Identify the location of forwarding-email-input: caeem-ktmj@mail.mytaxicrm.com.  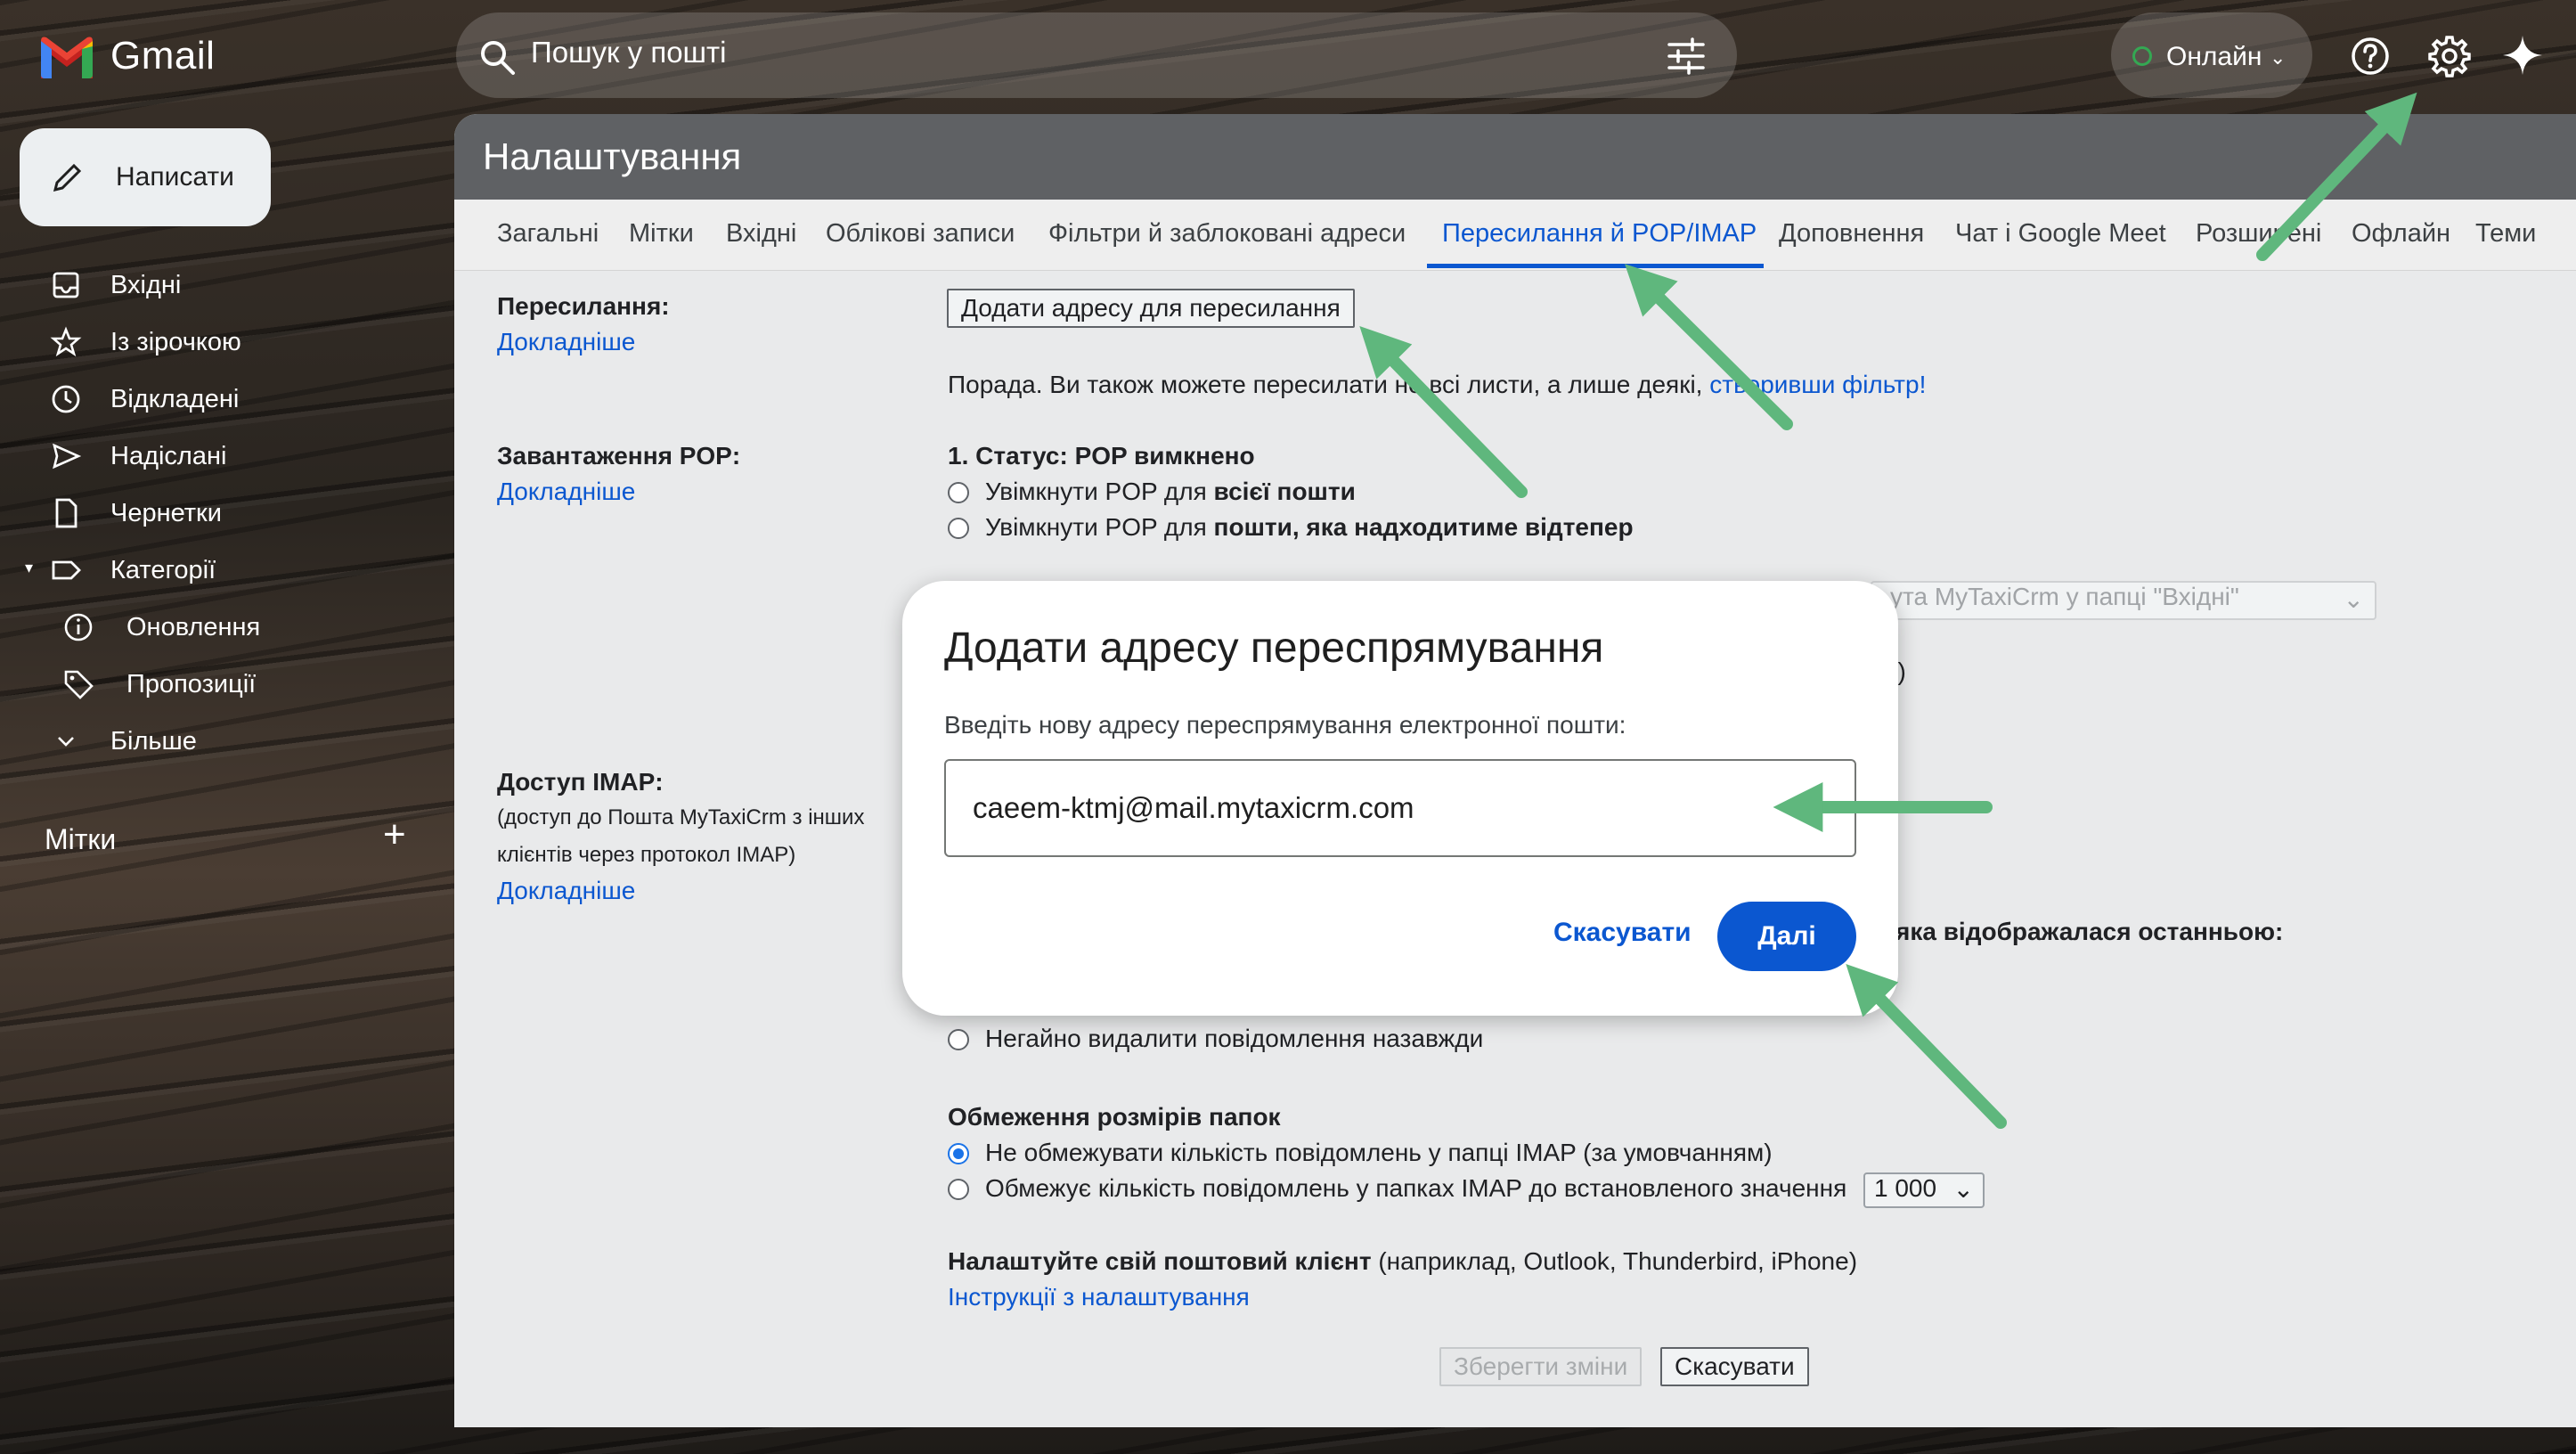
(1400, 808).